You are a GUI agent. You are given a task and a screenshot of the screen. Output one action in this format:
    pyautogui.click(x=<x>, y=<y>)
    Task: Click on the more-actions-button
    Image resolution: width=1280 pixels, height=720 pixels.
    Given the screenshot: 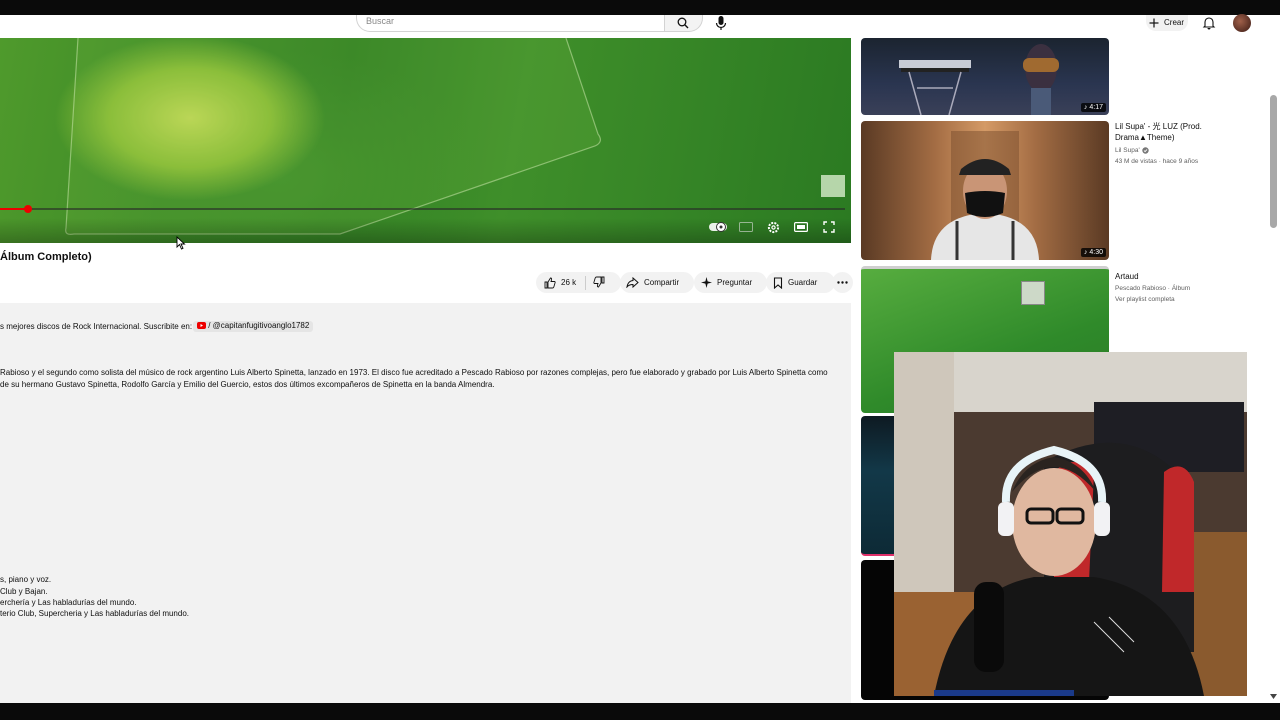 What is the action you would take?
    pyautogui.click(x=842, y=282)
    